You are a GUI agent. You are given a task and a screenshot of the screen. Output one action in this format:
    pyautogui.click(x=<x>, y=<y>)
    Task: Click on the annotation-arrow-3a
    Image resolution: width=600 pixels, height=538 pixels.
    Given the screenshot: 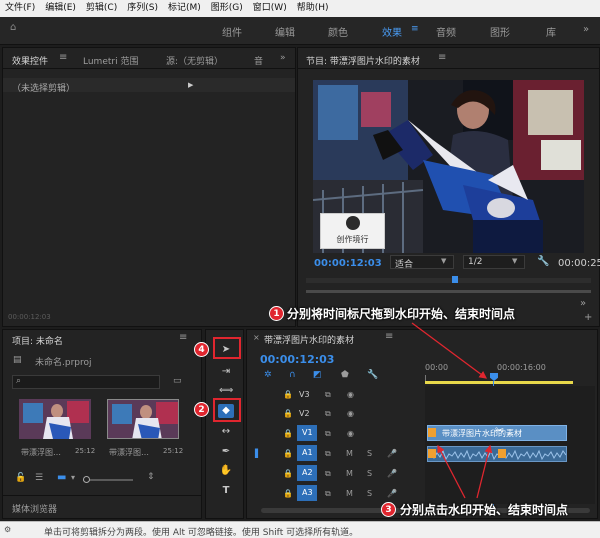 What is the action you would take?
    pyautogui.click(x=451, y=471)
    